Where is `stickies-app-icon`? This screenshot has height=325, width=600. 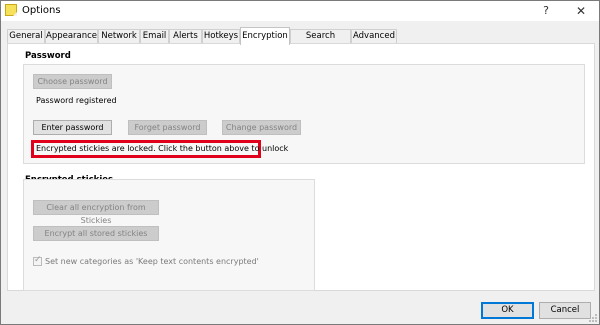 stickies-app-icon is located at coordinates (11, 10).